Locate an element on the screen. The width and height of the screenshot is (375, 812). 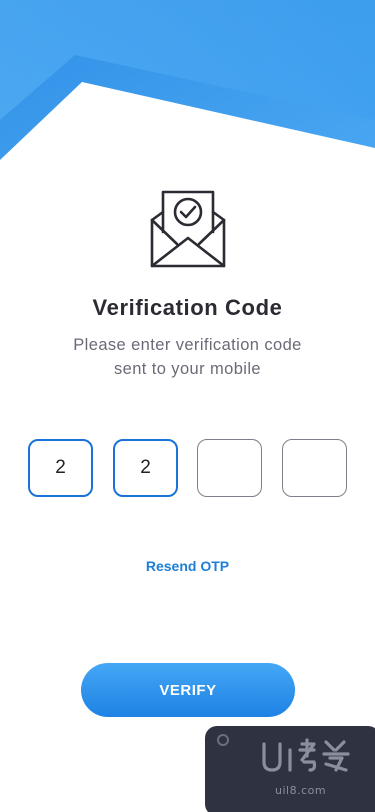
watermark-logo is located at coordinates (306, 755).